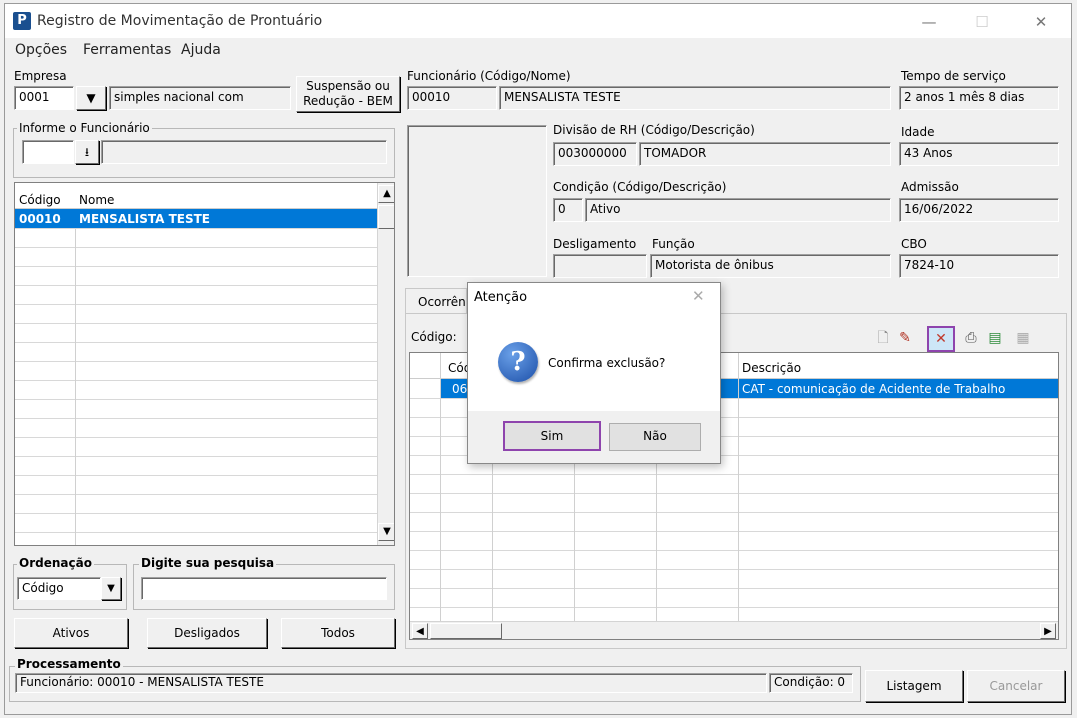  I want to click on search-input, so click(264, 588).